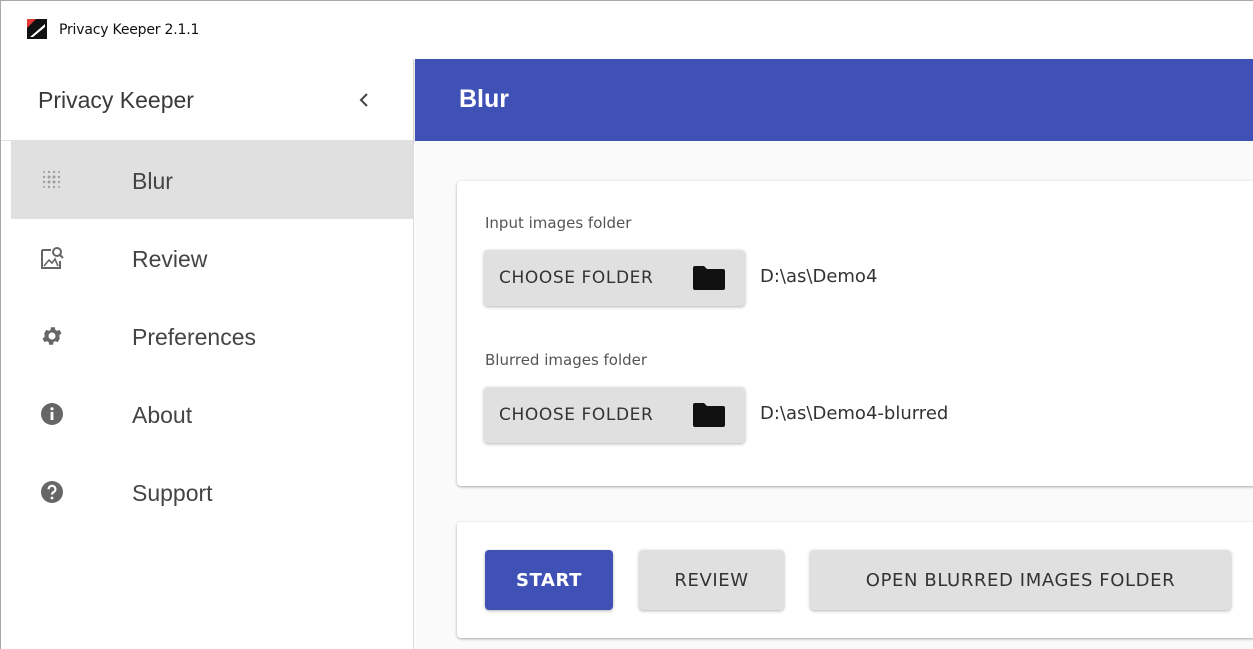 The width and height of the screenshot is (1253, 649). I want to click on sidebar-item-label: Support, so click(172, 493).